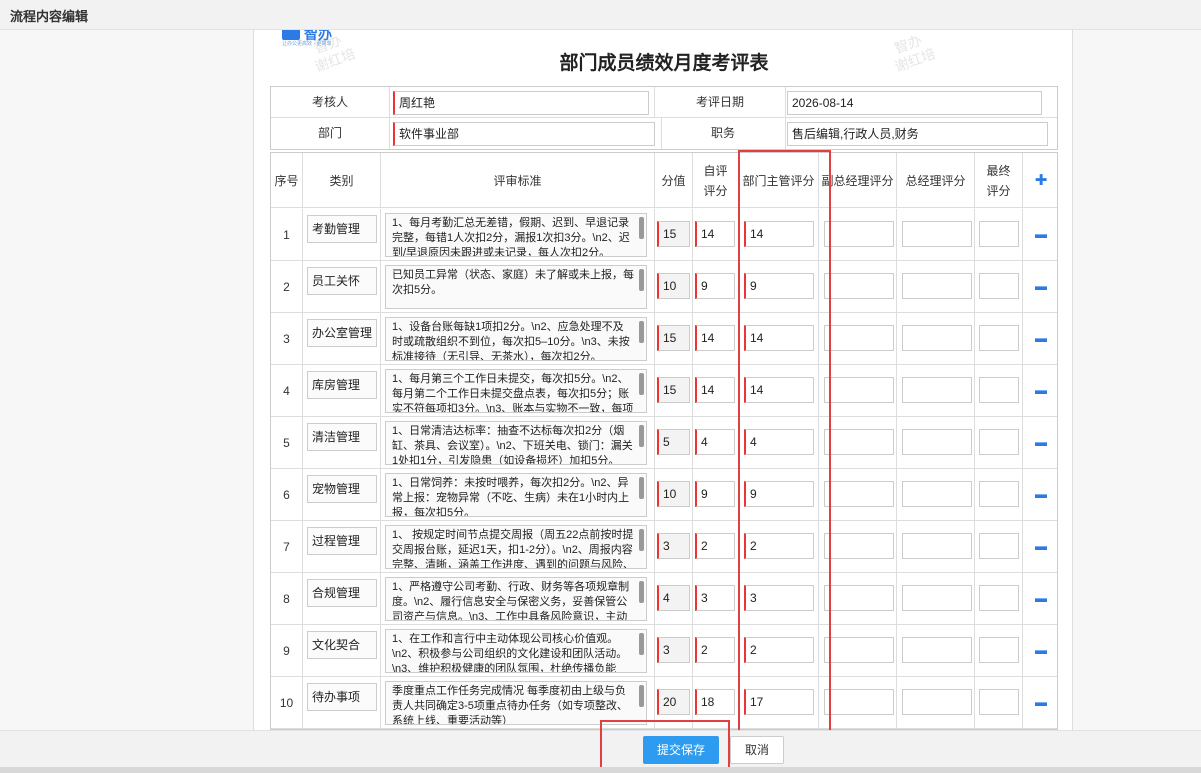 The height and width of the screenshot is (773, 1201). Describe the element at coordinates (779, 702) in the screenshot. I see `dept-manager-score-field: 17` at that location.